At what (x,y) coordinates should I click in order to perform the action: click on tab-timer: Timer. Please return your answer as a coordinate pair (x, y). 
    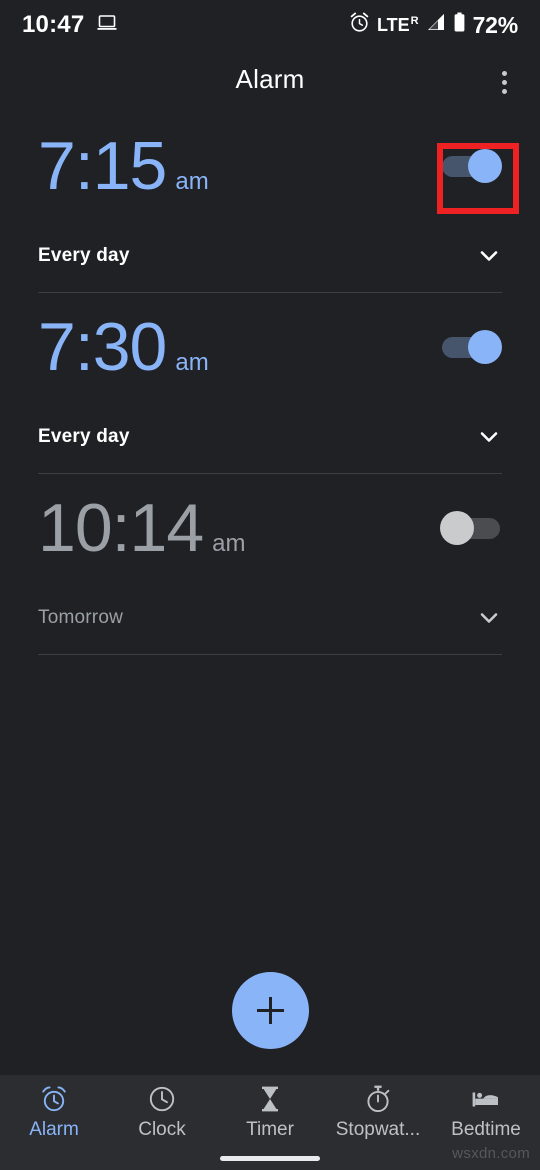
    Looking at the image, I should click on (270, 1112).